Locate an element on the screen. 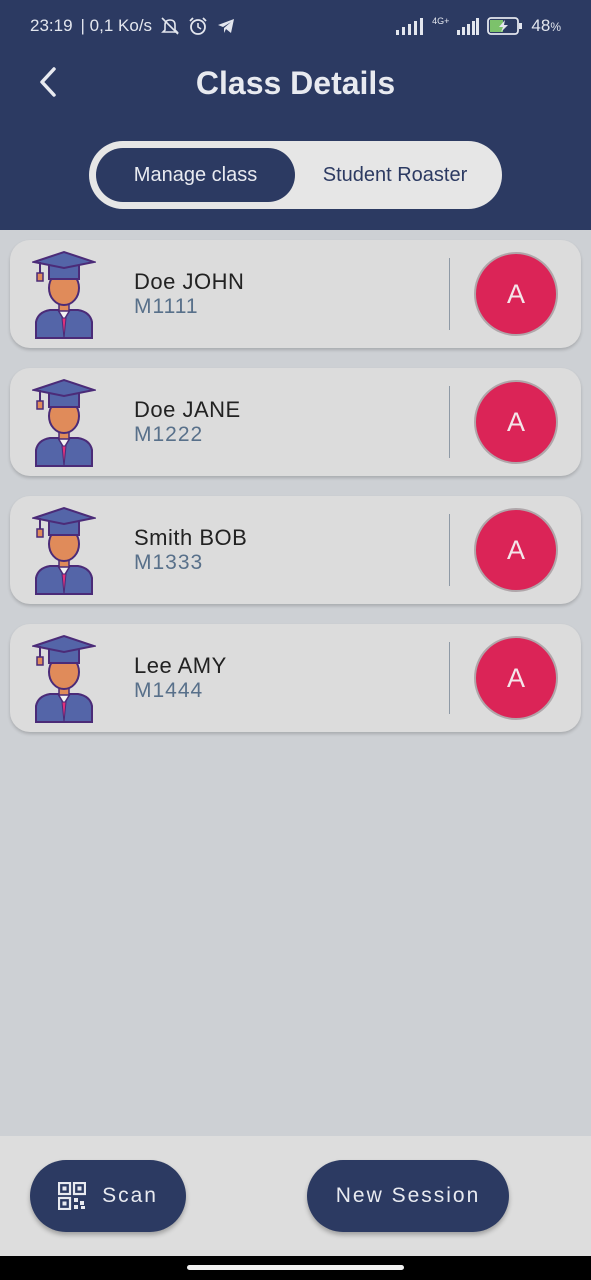  scan-button: Scan is located at coordinates (108, 1196).